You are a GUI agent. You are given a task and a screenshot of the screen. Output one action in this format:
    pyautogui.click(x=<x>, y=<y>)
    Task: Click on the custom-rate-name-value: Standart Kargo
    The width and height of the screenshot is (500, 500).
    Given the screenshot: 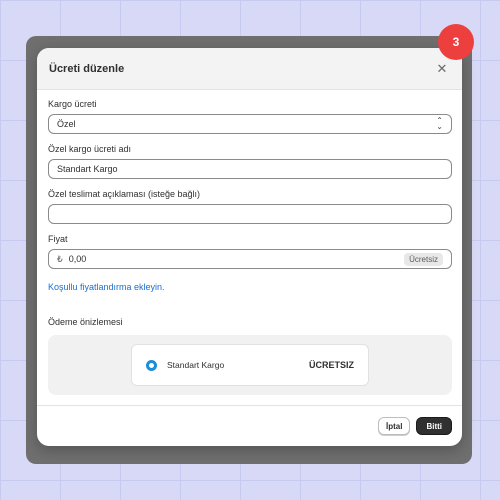 What is the action you would take?
    pyautogui.click(x=87, y=169)
    